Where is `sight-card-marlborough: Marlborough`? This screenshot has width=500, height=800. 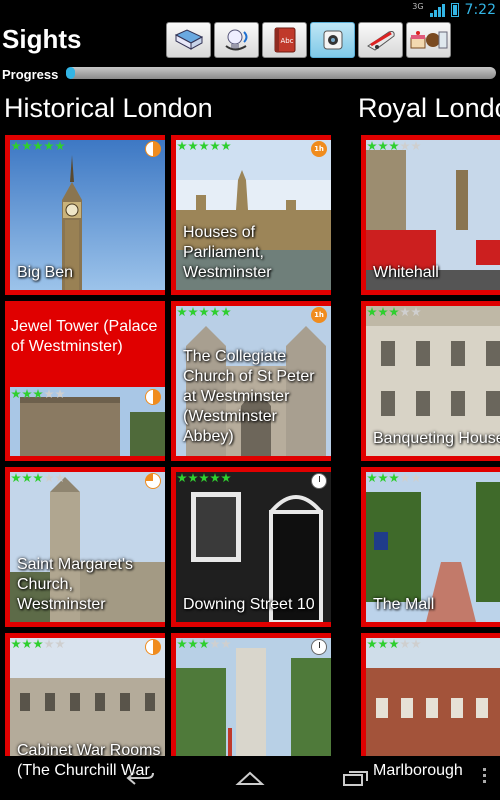
sight-card-marlborough: Marlborough is located at coordinates (430, 713).